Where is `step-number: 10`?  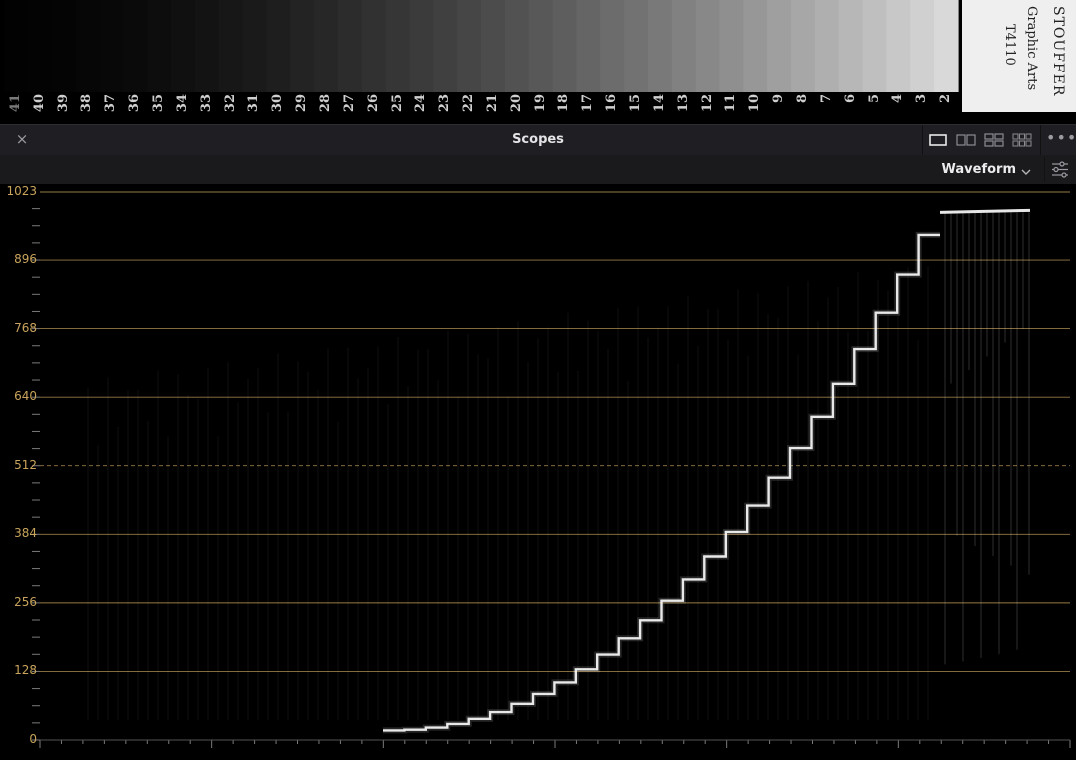
step-number: 10 is located at coordinates (755, 103).